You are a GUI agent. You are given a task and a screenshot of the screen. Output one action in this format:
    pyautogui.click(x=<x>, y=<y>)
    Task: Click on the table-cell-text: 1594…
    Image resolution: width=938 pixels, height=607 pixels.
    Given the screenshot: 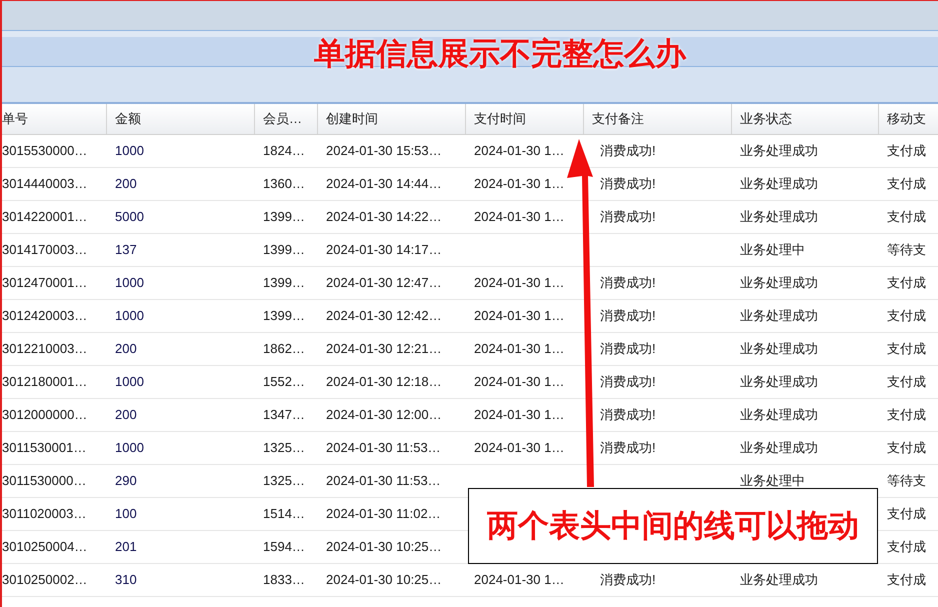 What is the action you would take?
    pyautogui.click(x=284, y=547)
    